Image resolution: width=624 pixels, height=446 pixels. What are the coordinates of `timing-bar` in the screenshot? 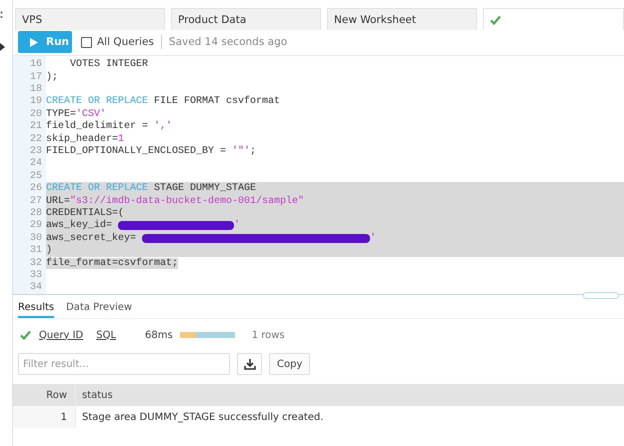 It's located at (207, 335).